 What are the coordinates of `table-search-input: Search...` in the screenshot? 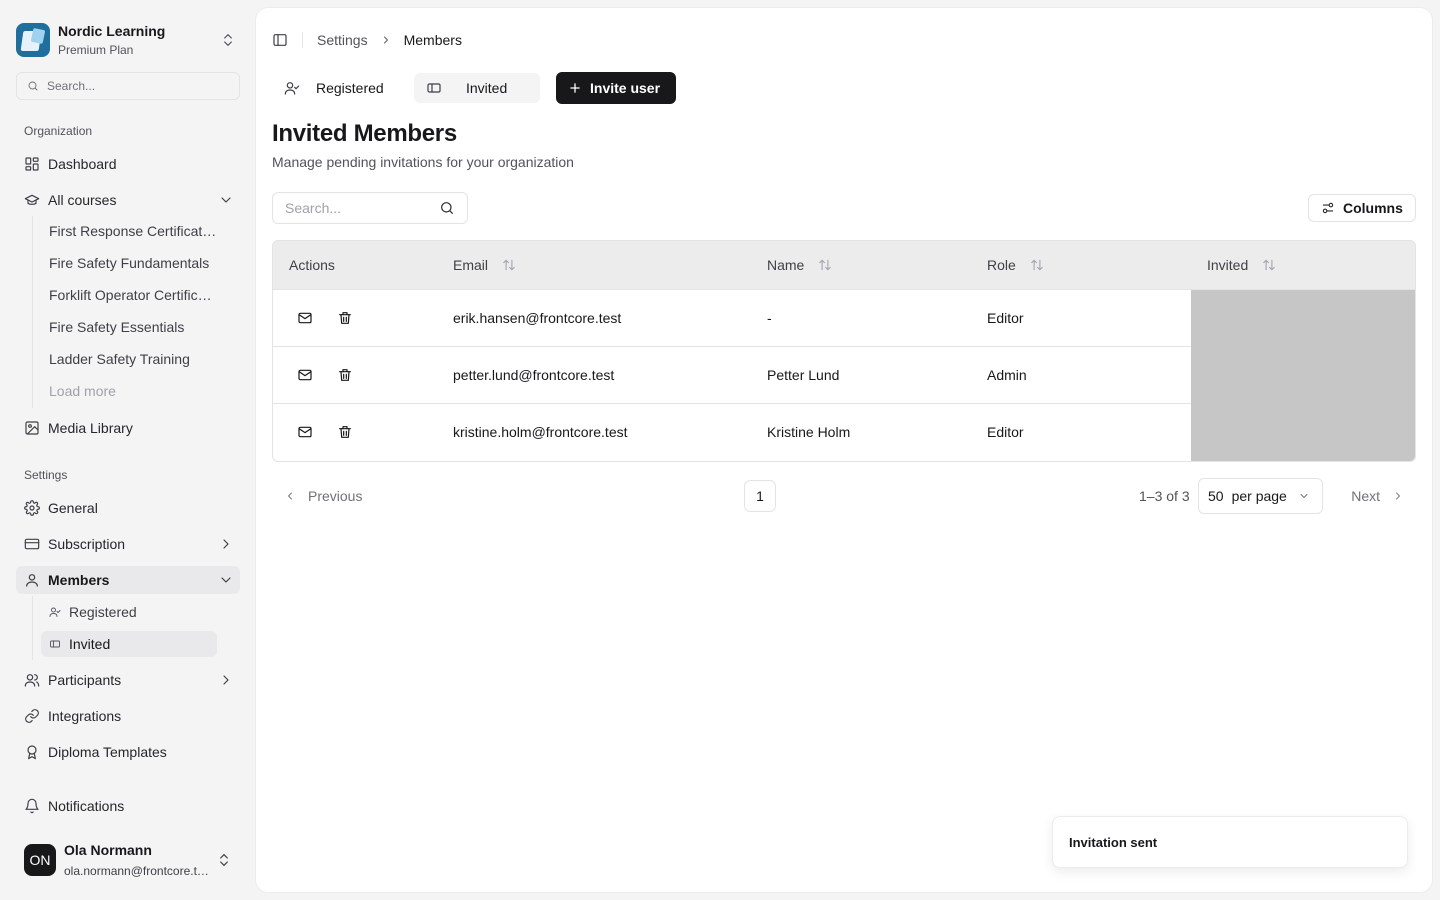 It's located at (370, 208).